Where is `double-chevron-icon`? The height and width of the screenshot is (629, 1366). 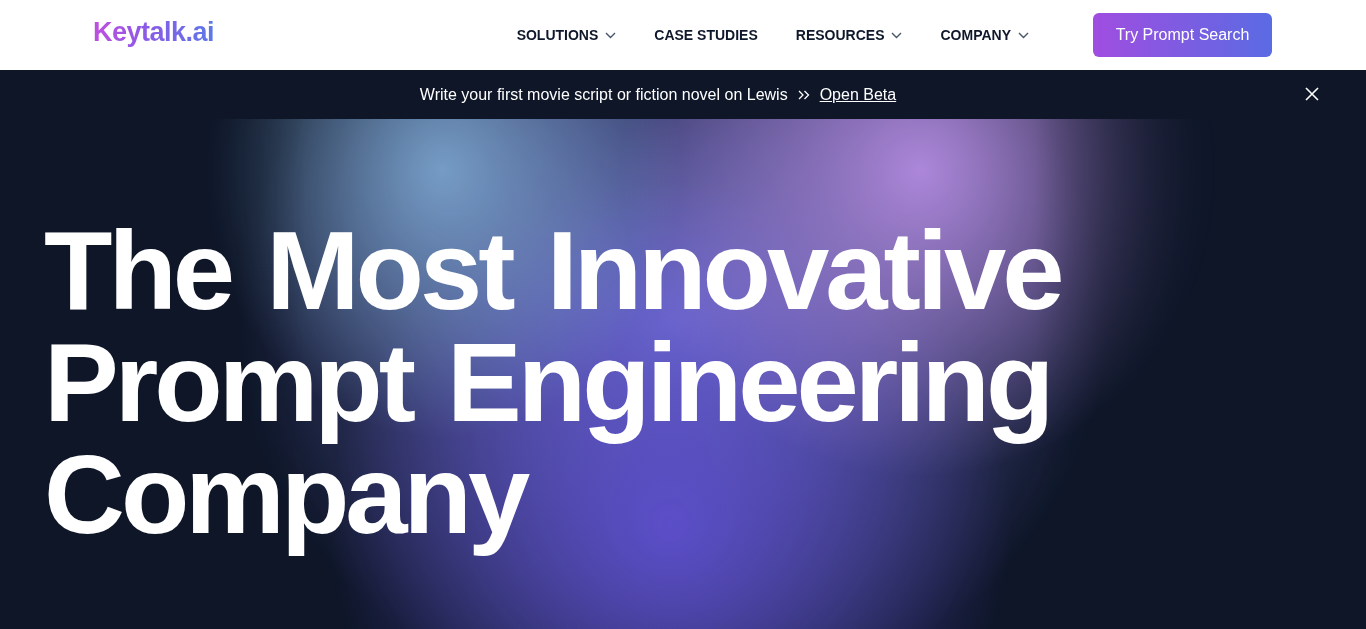
double-chevron-icon is located at coordinates (803, 94).